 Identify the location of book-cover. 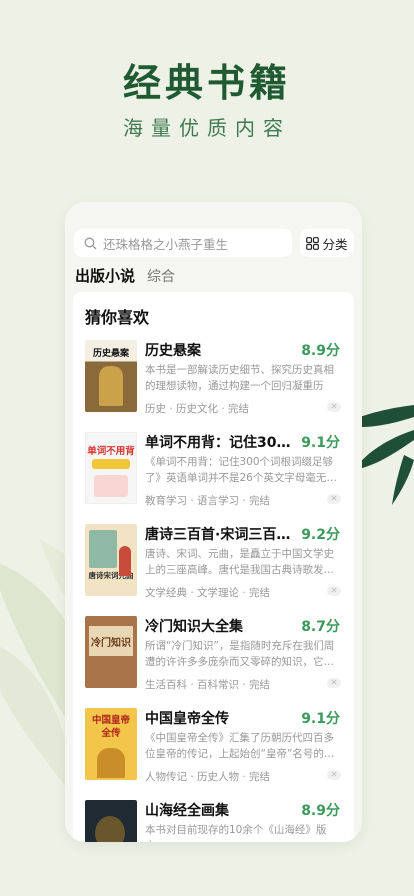
(111, 821).